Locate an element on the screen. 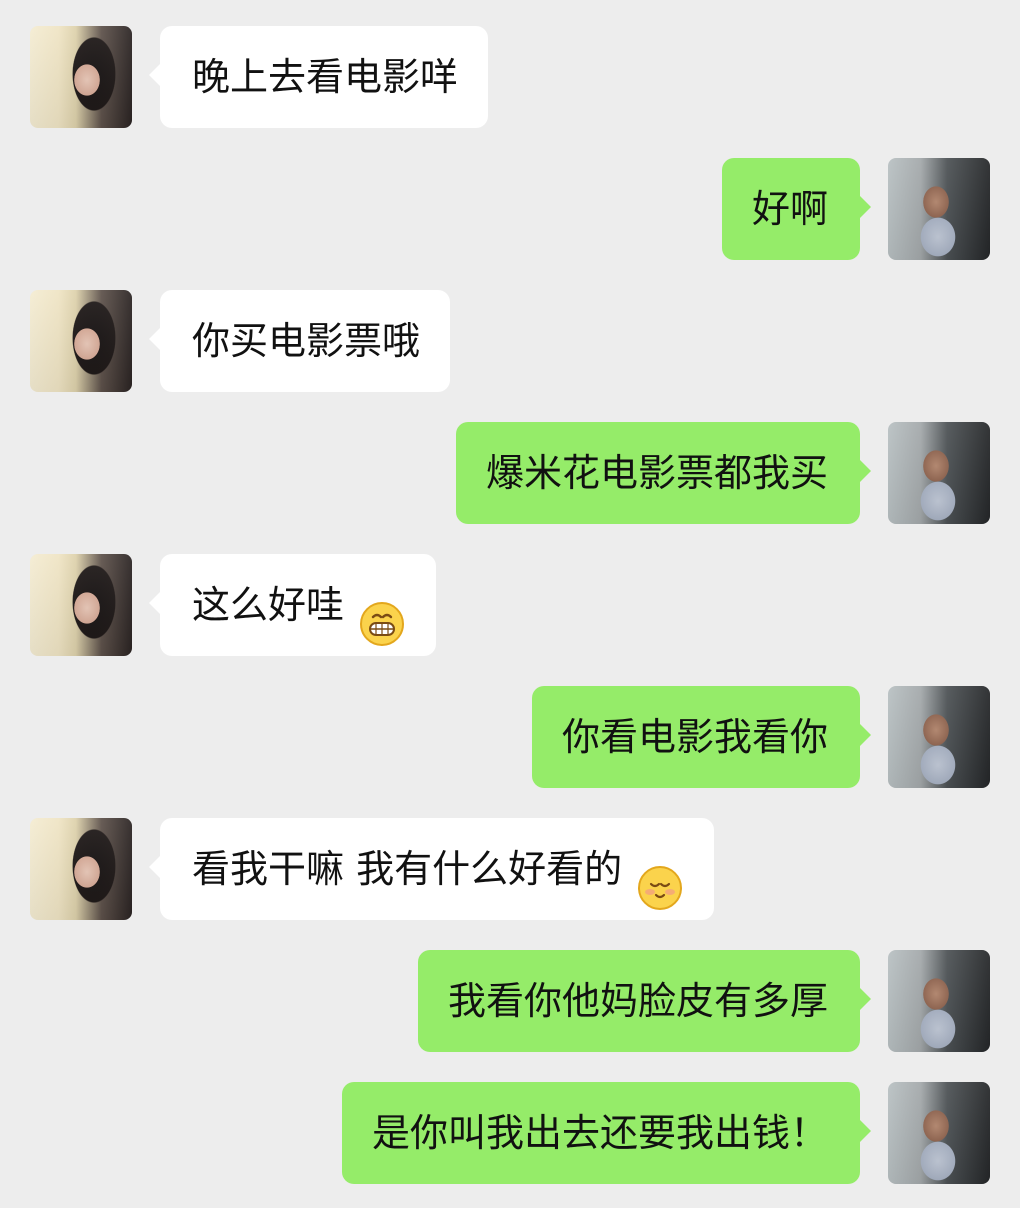 This screenshot has width=1020, height=1208. message-bubble: 我看你他妈脸皮有多厚 is located at coordinates (644, 1001).